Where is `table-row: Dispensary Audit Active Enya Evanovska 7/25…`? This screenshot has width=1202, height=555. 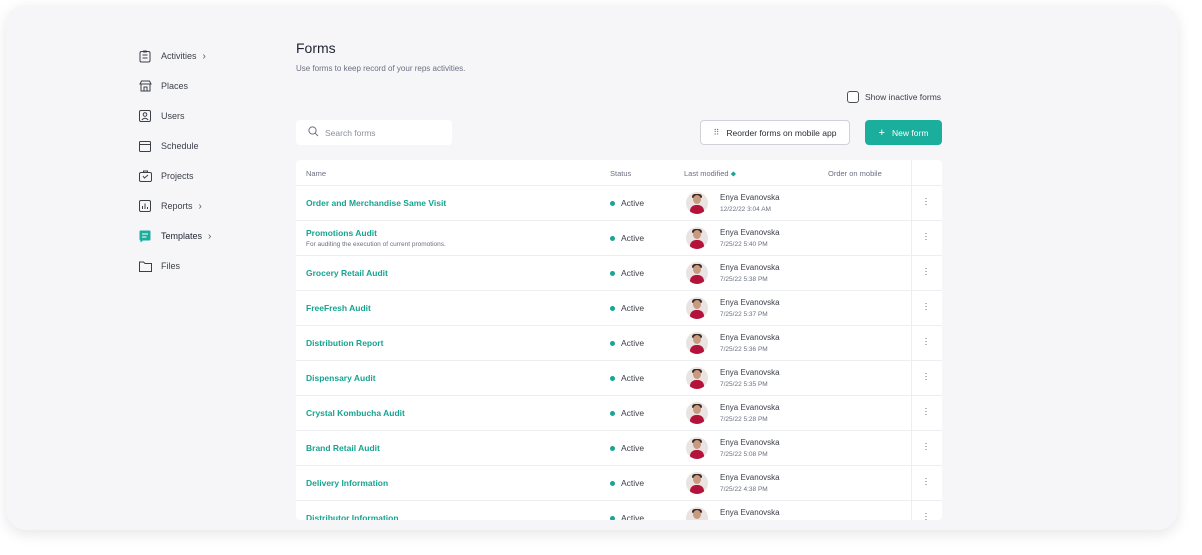 table-row: Dispensary Audit Active Enya Evanovska 7/25… is located at coordinates (619, 378).